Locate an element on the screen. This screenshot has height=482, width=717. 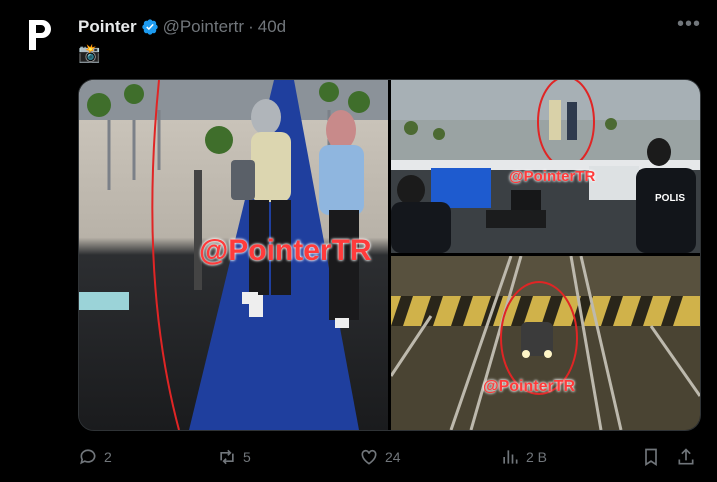
reply-count: 2 is located at coordinates (108, 457).